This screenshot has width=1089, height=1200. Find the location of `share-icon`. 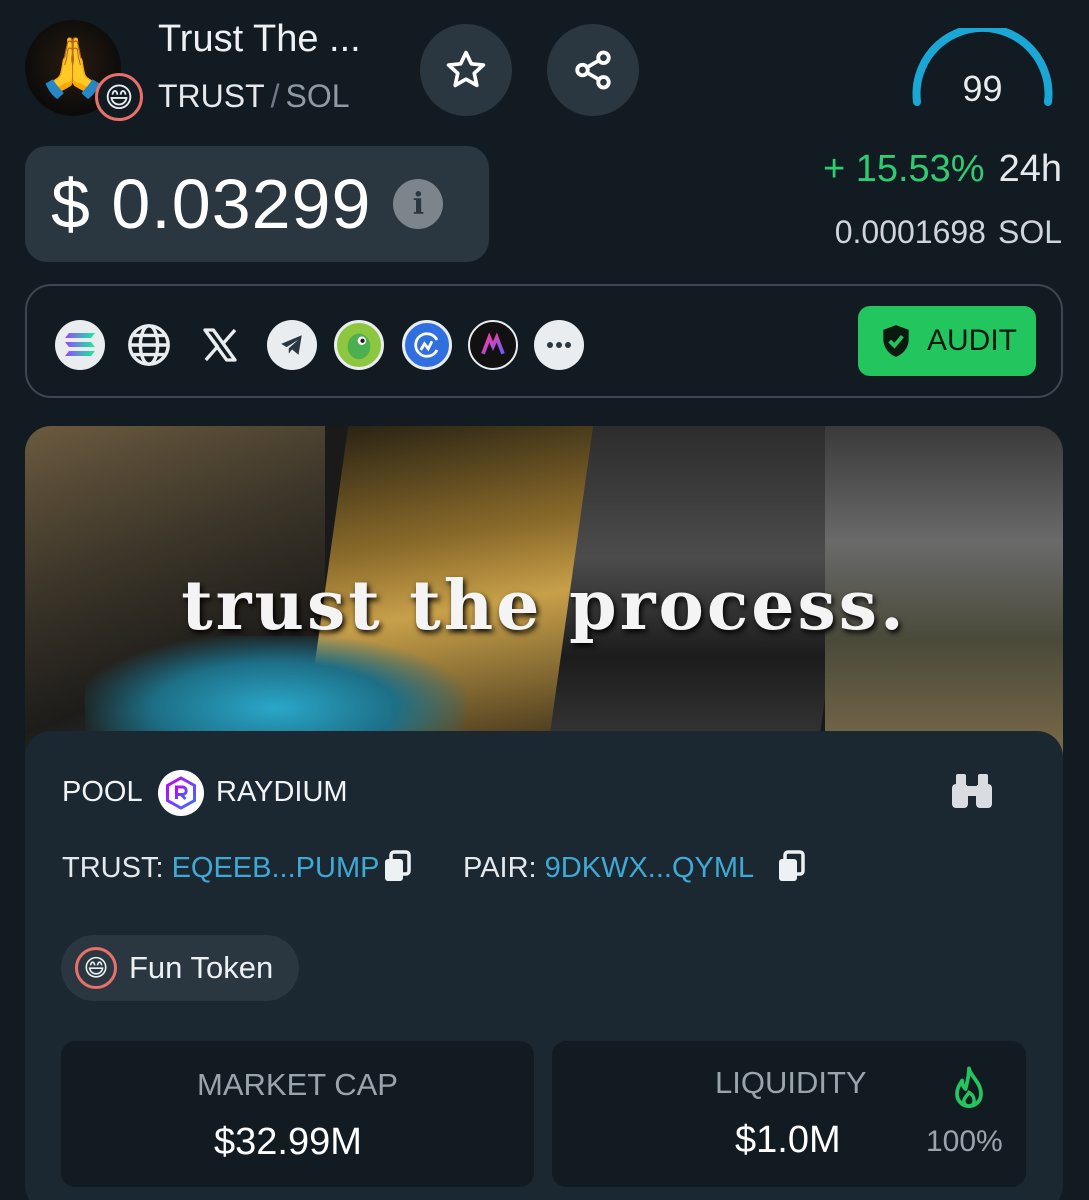

share-icon is located at coordinates (593, 70).